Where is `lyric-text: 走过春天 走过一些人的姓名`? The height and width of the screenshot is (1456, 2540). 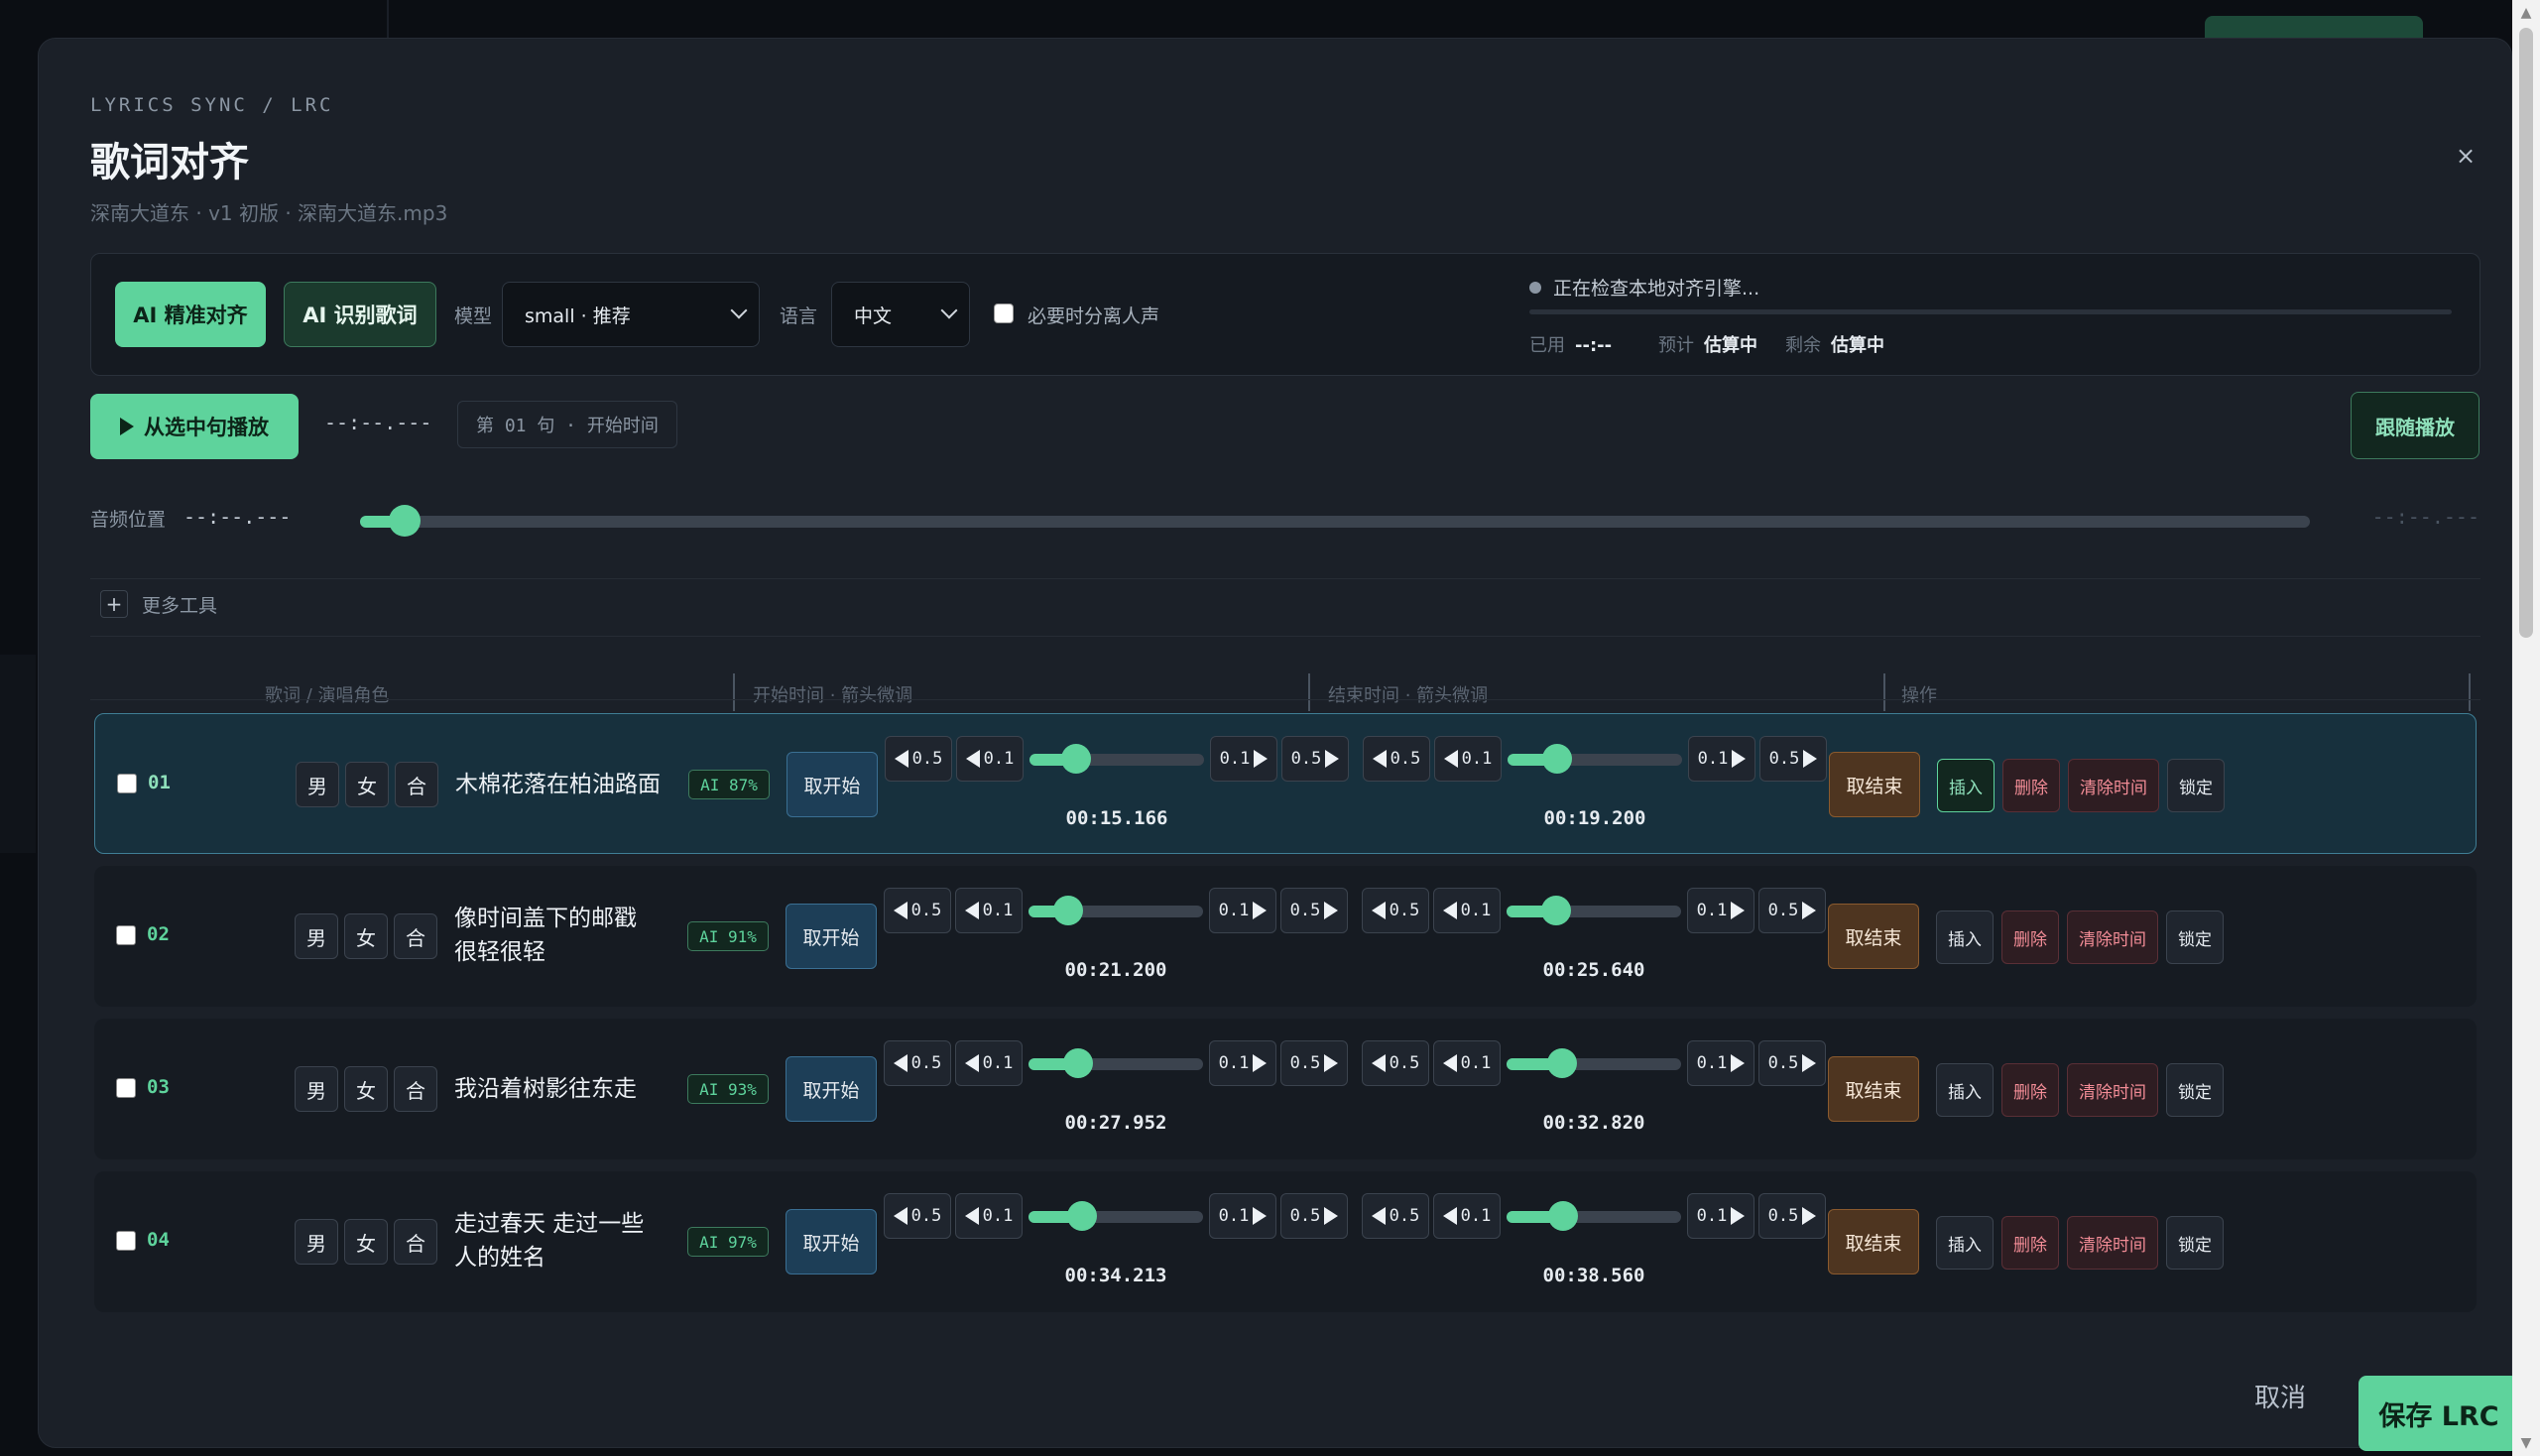
lyric-text: 走过春天 走过一些人的姓名 is located at coordinates (560, 1240).